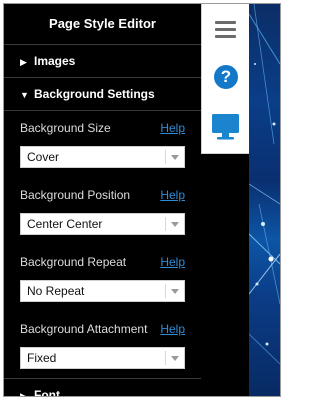  I want to click on background-preview-image, so click(264, 200).